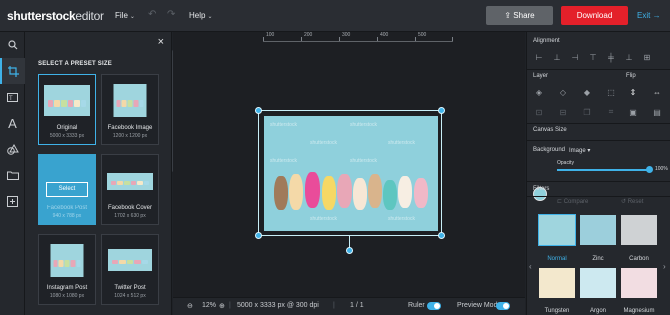  I want to click on preset-thumb, so click(130, 181).